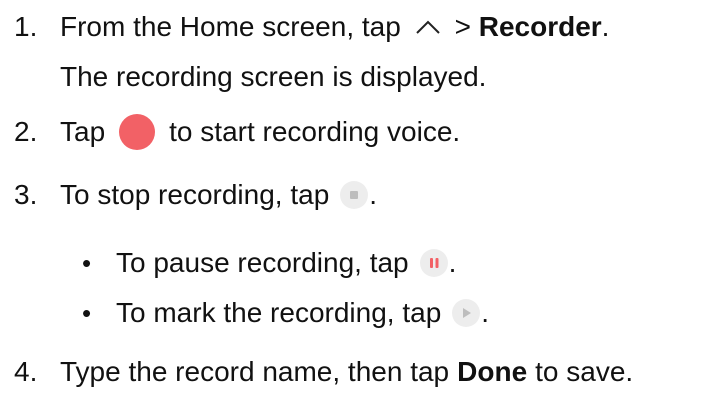  Describe the element at coordinates (26, 194) in the screenshot. I see `step-number: 3.` at that location.